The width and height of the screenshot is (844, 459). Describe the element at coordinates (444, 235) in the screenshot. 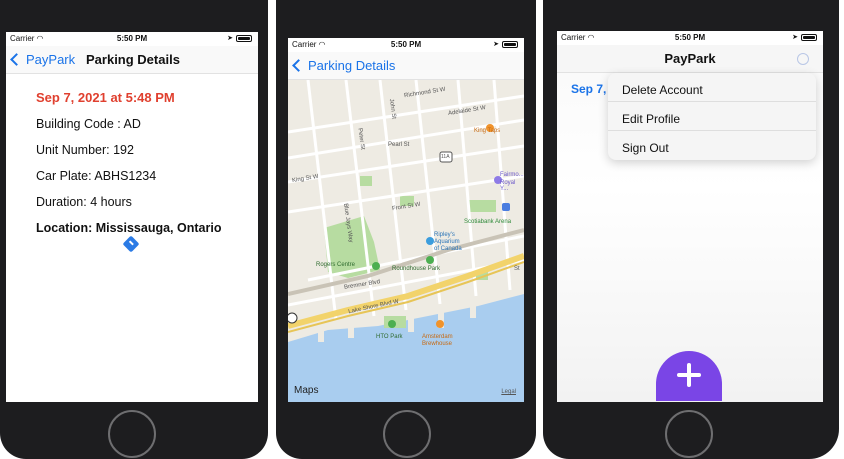

I see `map-label-ripleys: Ripley's` at that location.